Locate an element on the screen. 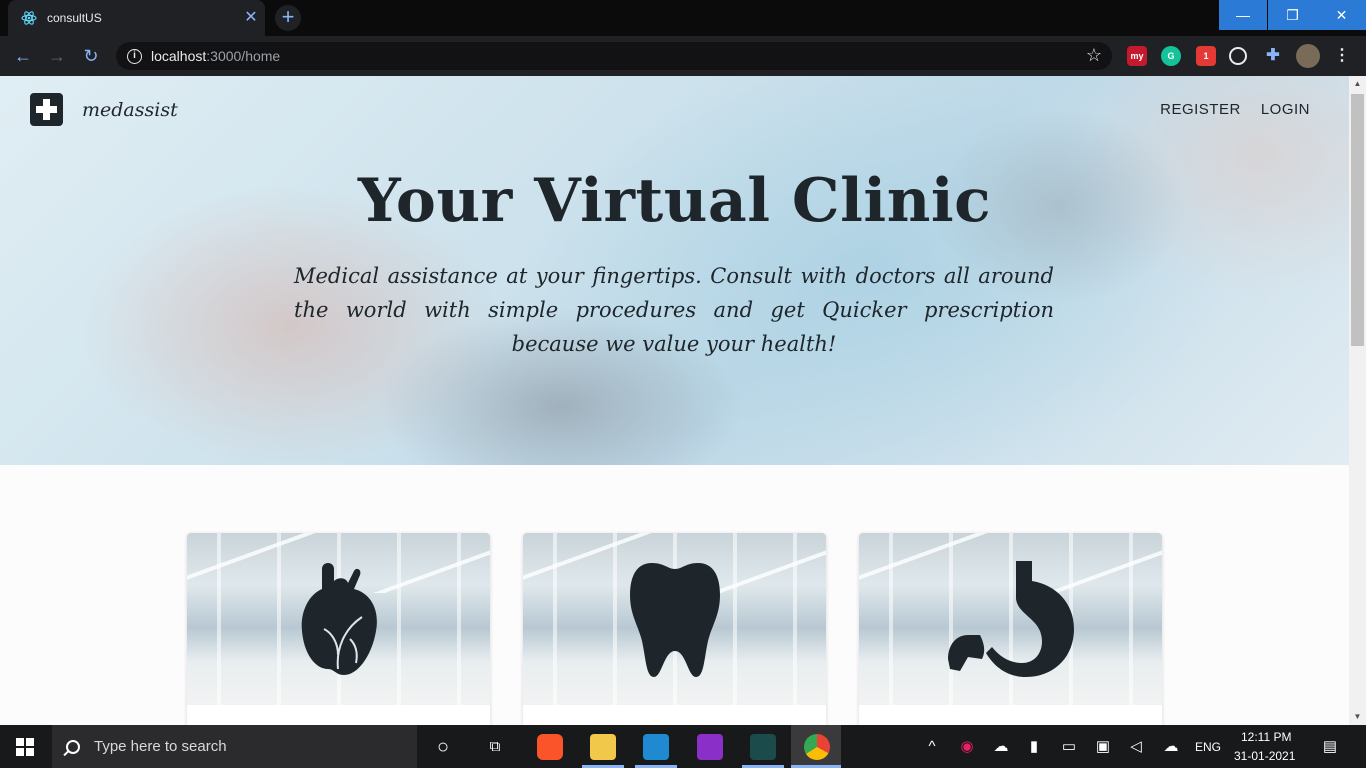 The width and height of the screenshot is (1366, 768). url-path: :3000/home is located at coordinates (243, 56).